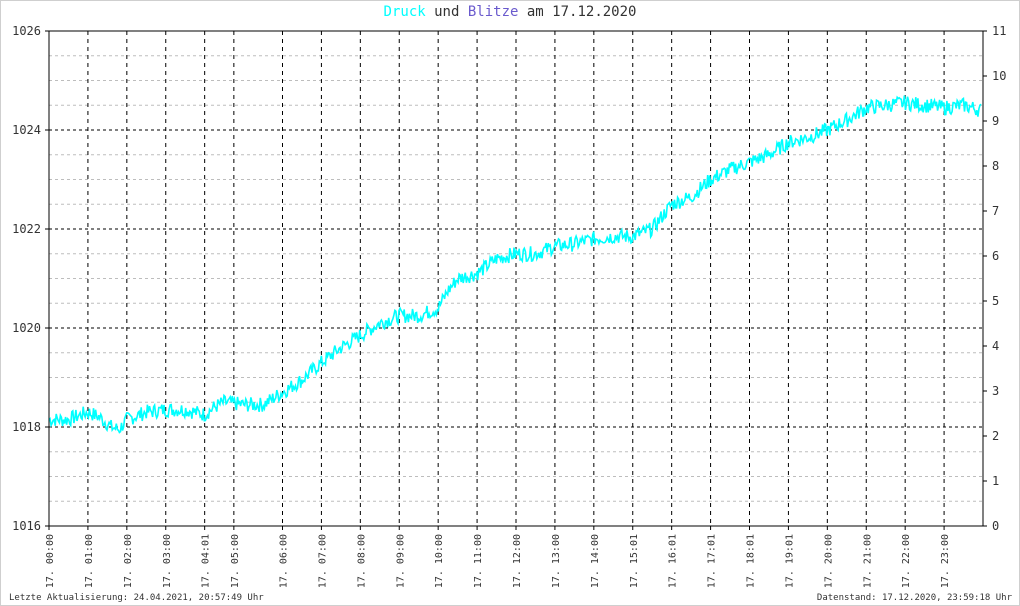  What do you see at coordinates (517, 561) in the screenshot?
I see `x-axis-label: 17. 12:00` at bounding box center [517, 561].